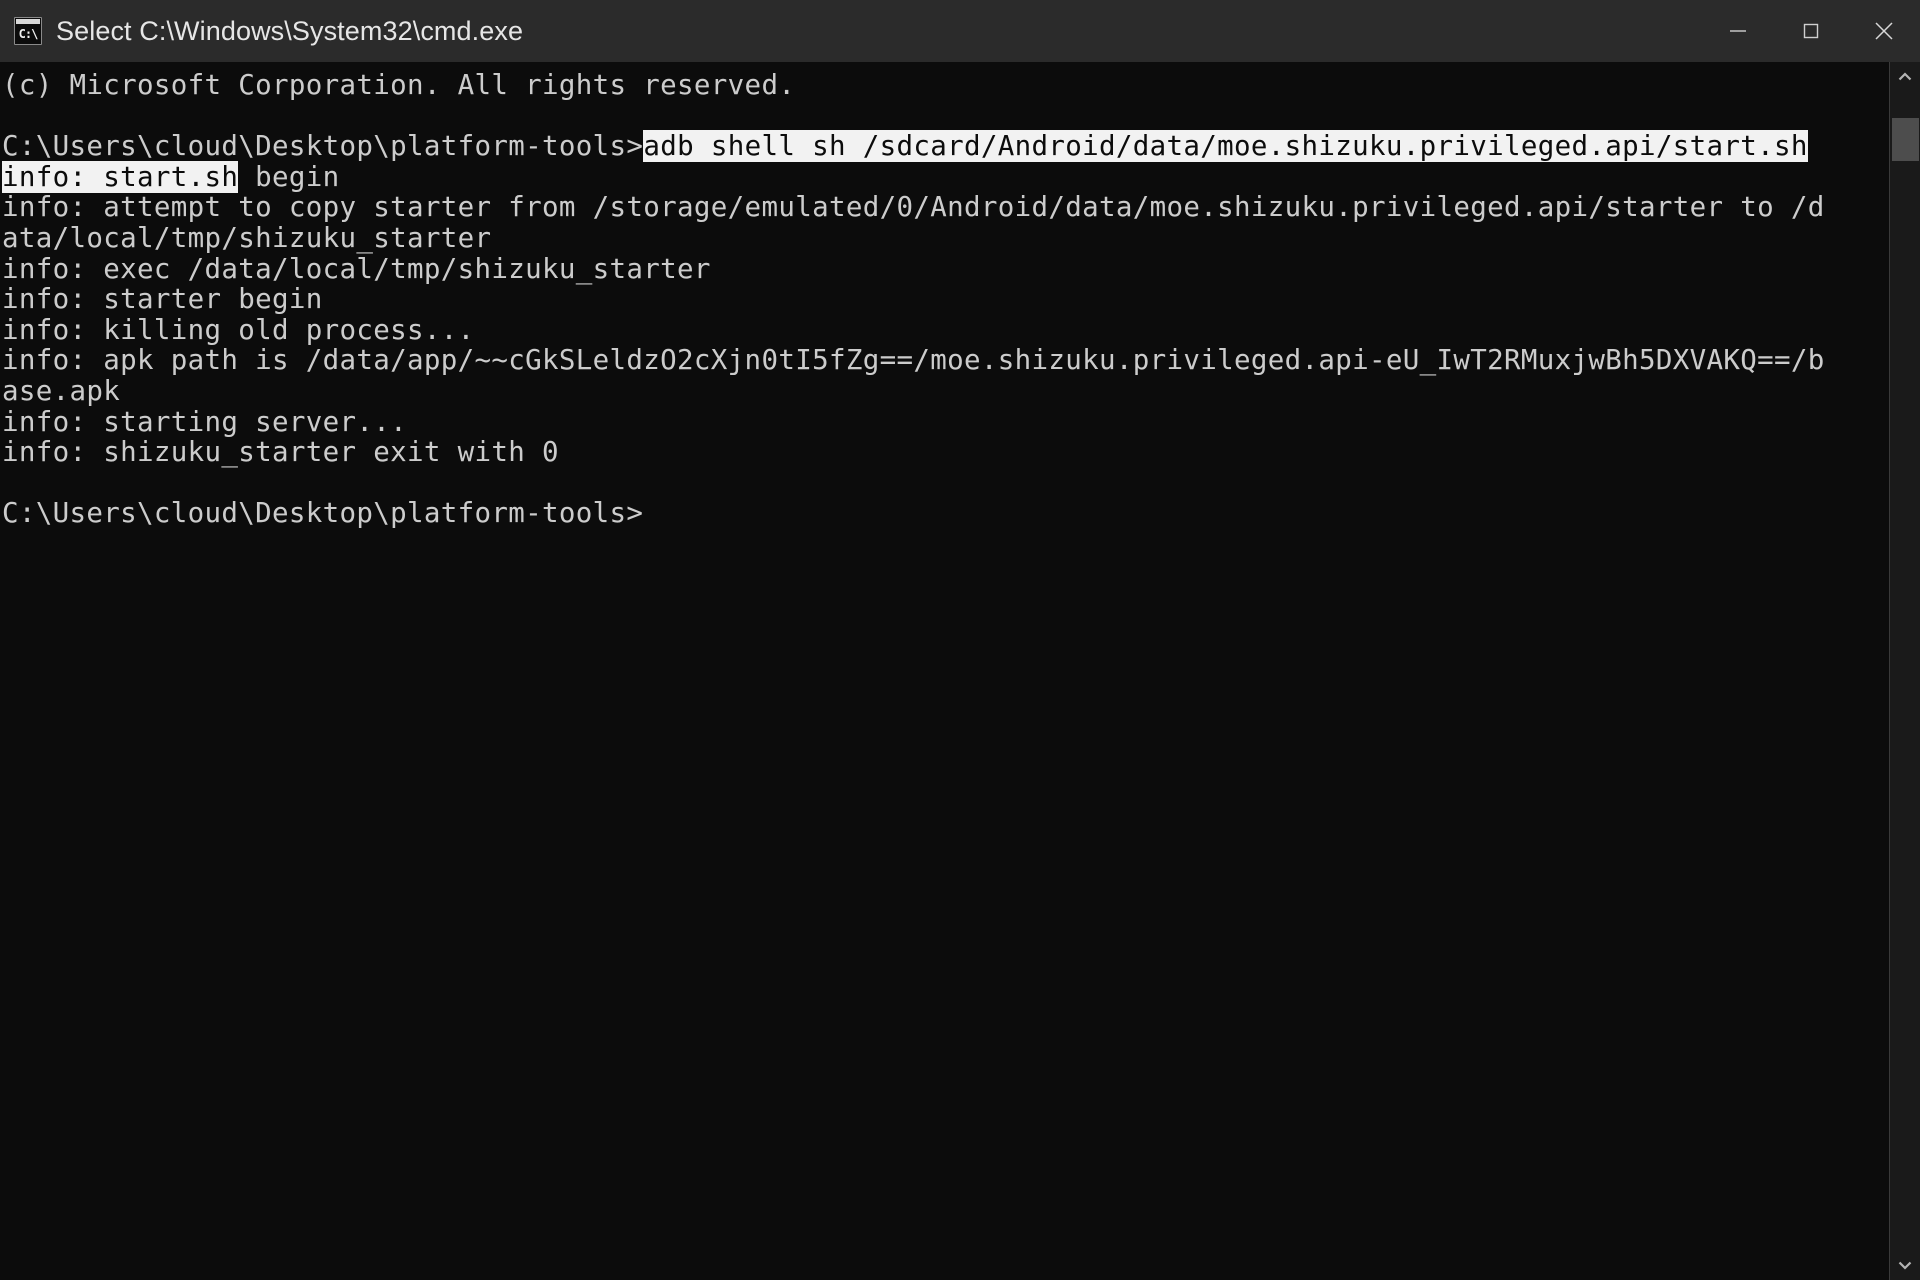 The height and width of the screenshot is (1280, 1920). What do you see at coordinates (162, 299) in the screenshot?
I see `console-text-run: info: starter begin` at bounding box center [162, 299].